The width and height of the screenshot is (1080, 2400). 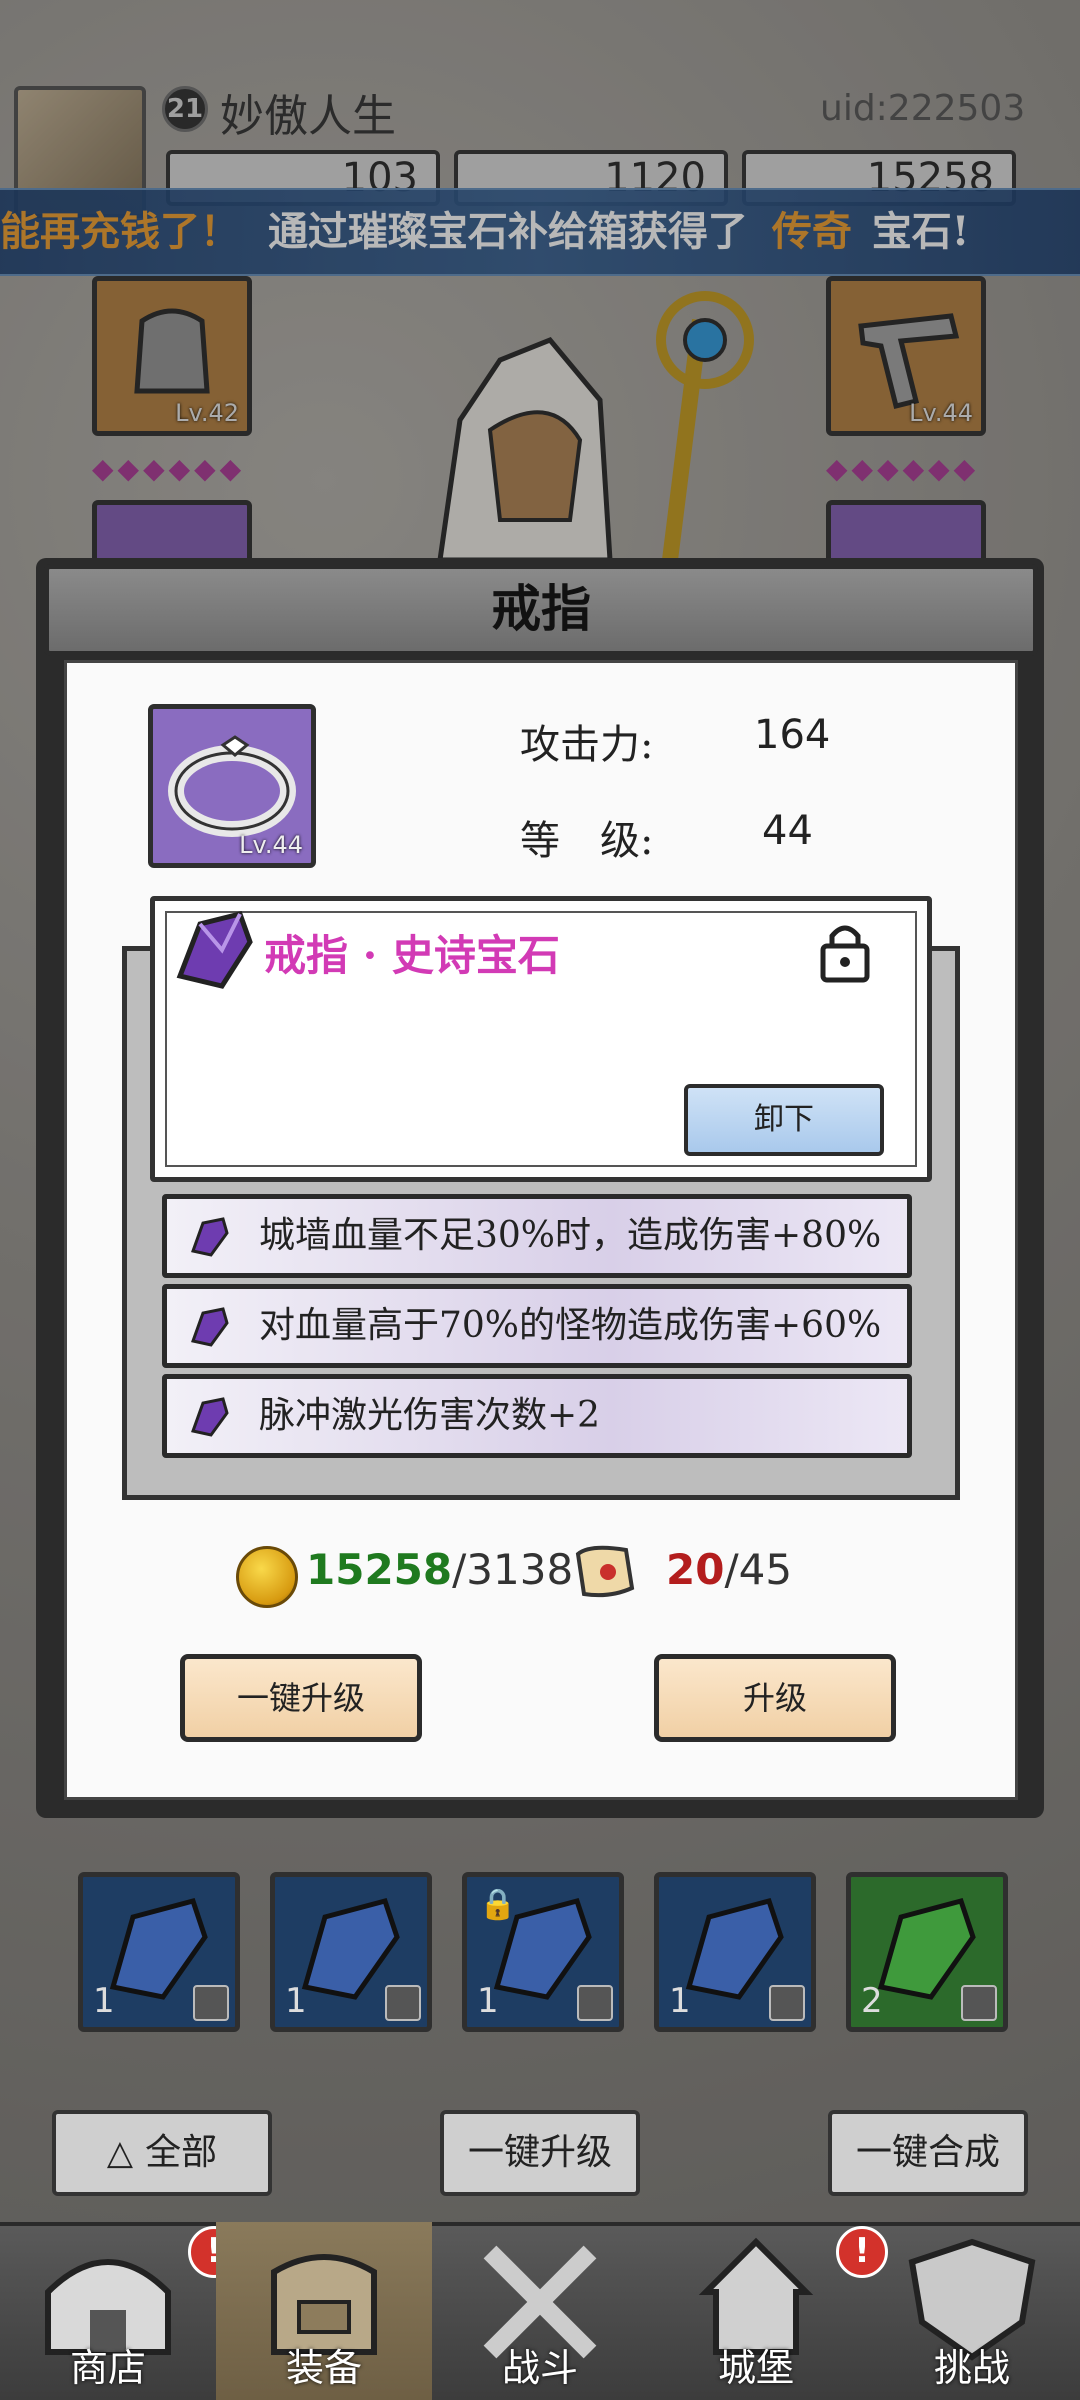 What do you see at coordinates (120, 2153) in the screenshot?
I see `triangle-icon: △` at bounding box center [120, 2153].